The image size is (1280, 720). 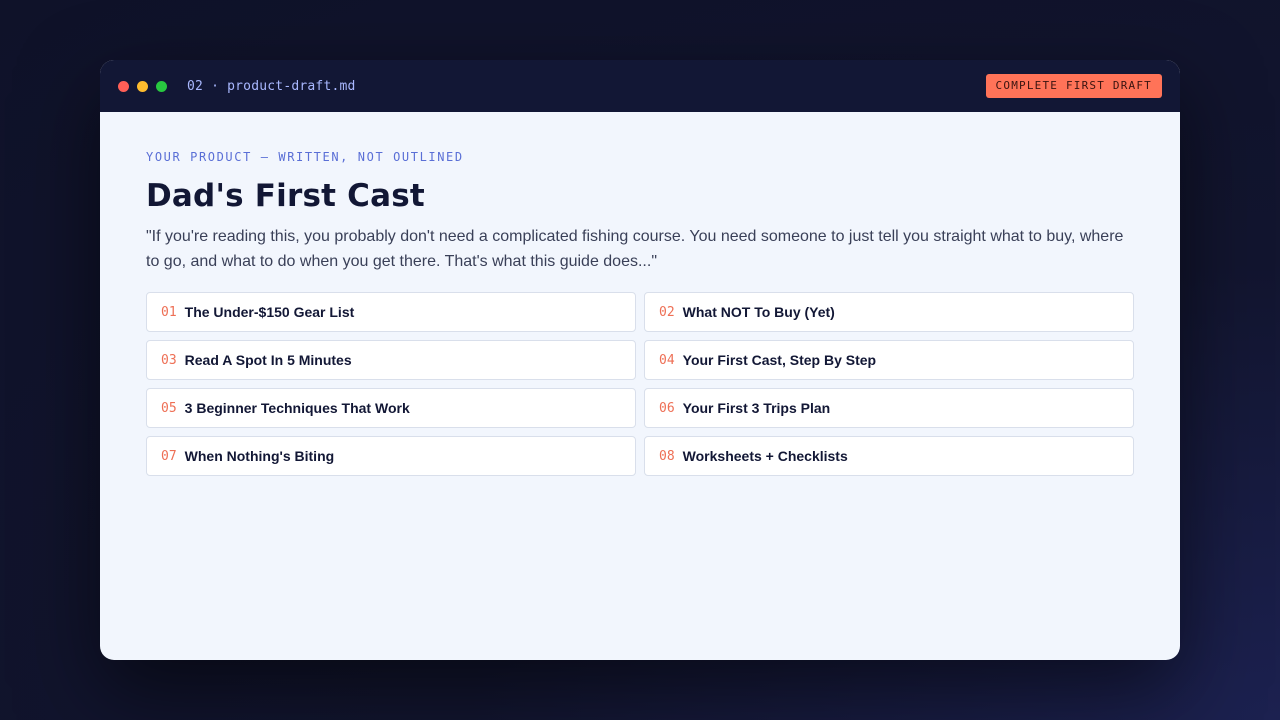 What do you see at coordinates (285, 196) in the screenshot?
I see `product-title: Dad's First Cast` at bounding box center [285, 196].